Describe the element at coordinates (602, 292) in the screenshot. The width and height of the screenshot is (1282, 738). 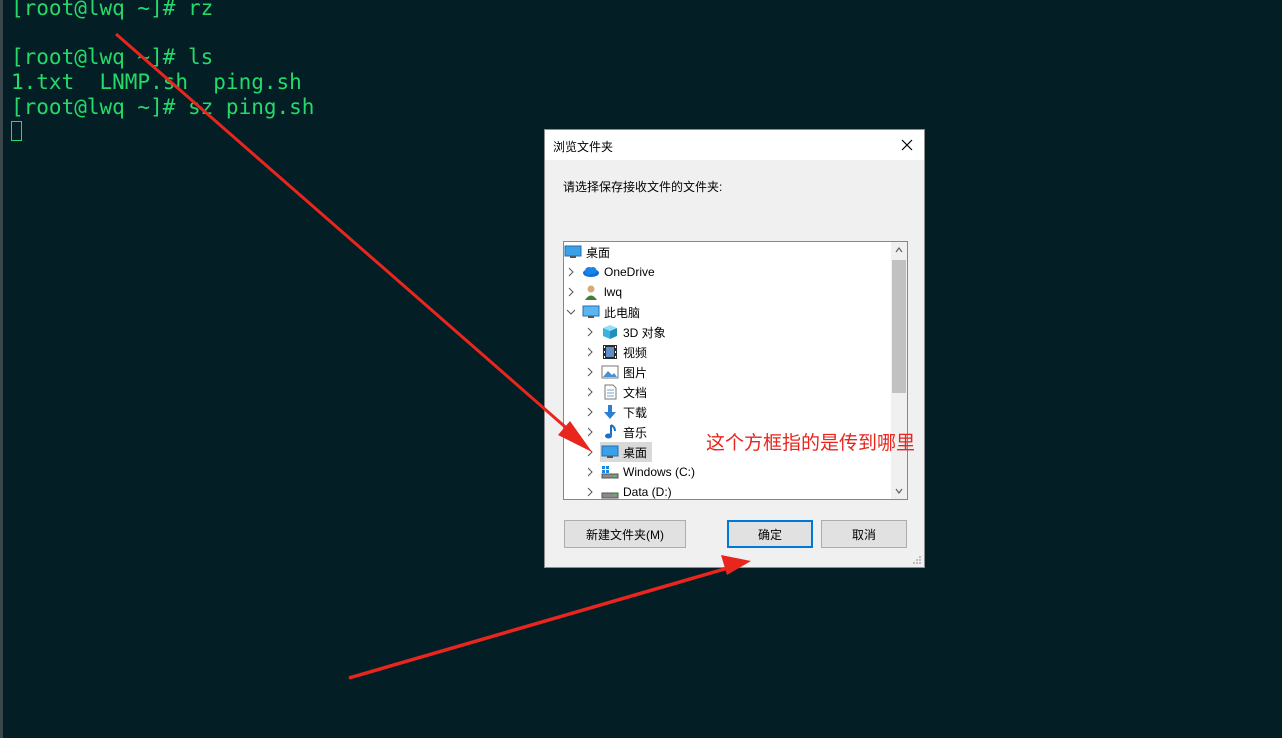
I see `tree-item-user: lwq` at that location.